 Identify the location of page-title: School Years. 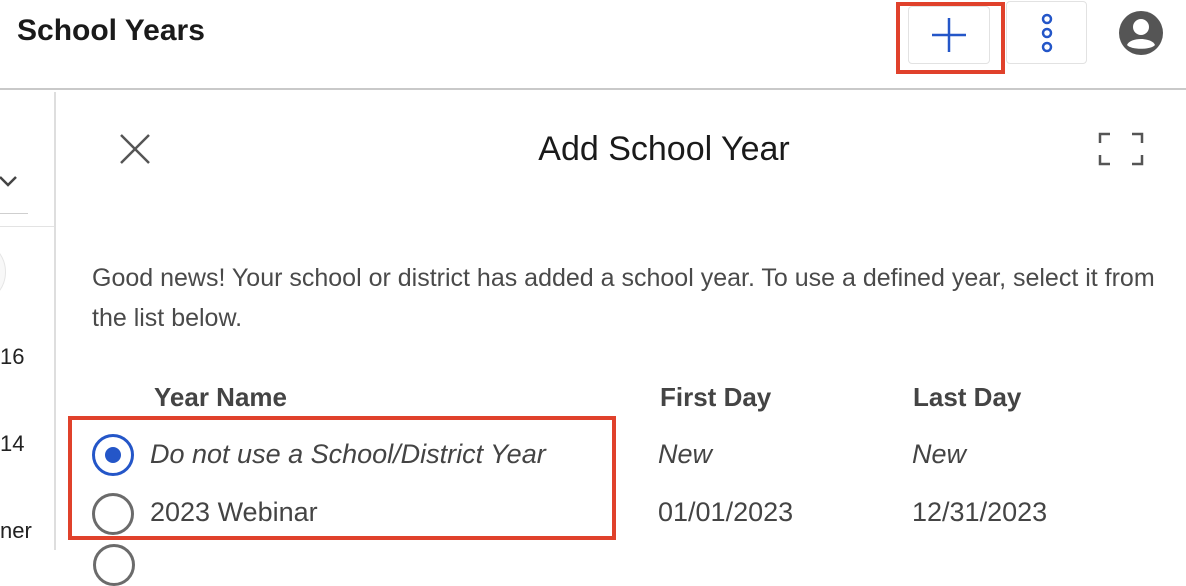
(111, 30).